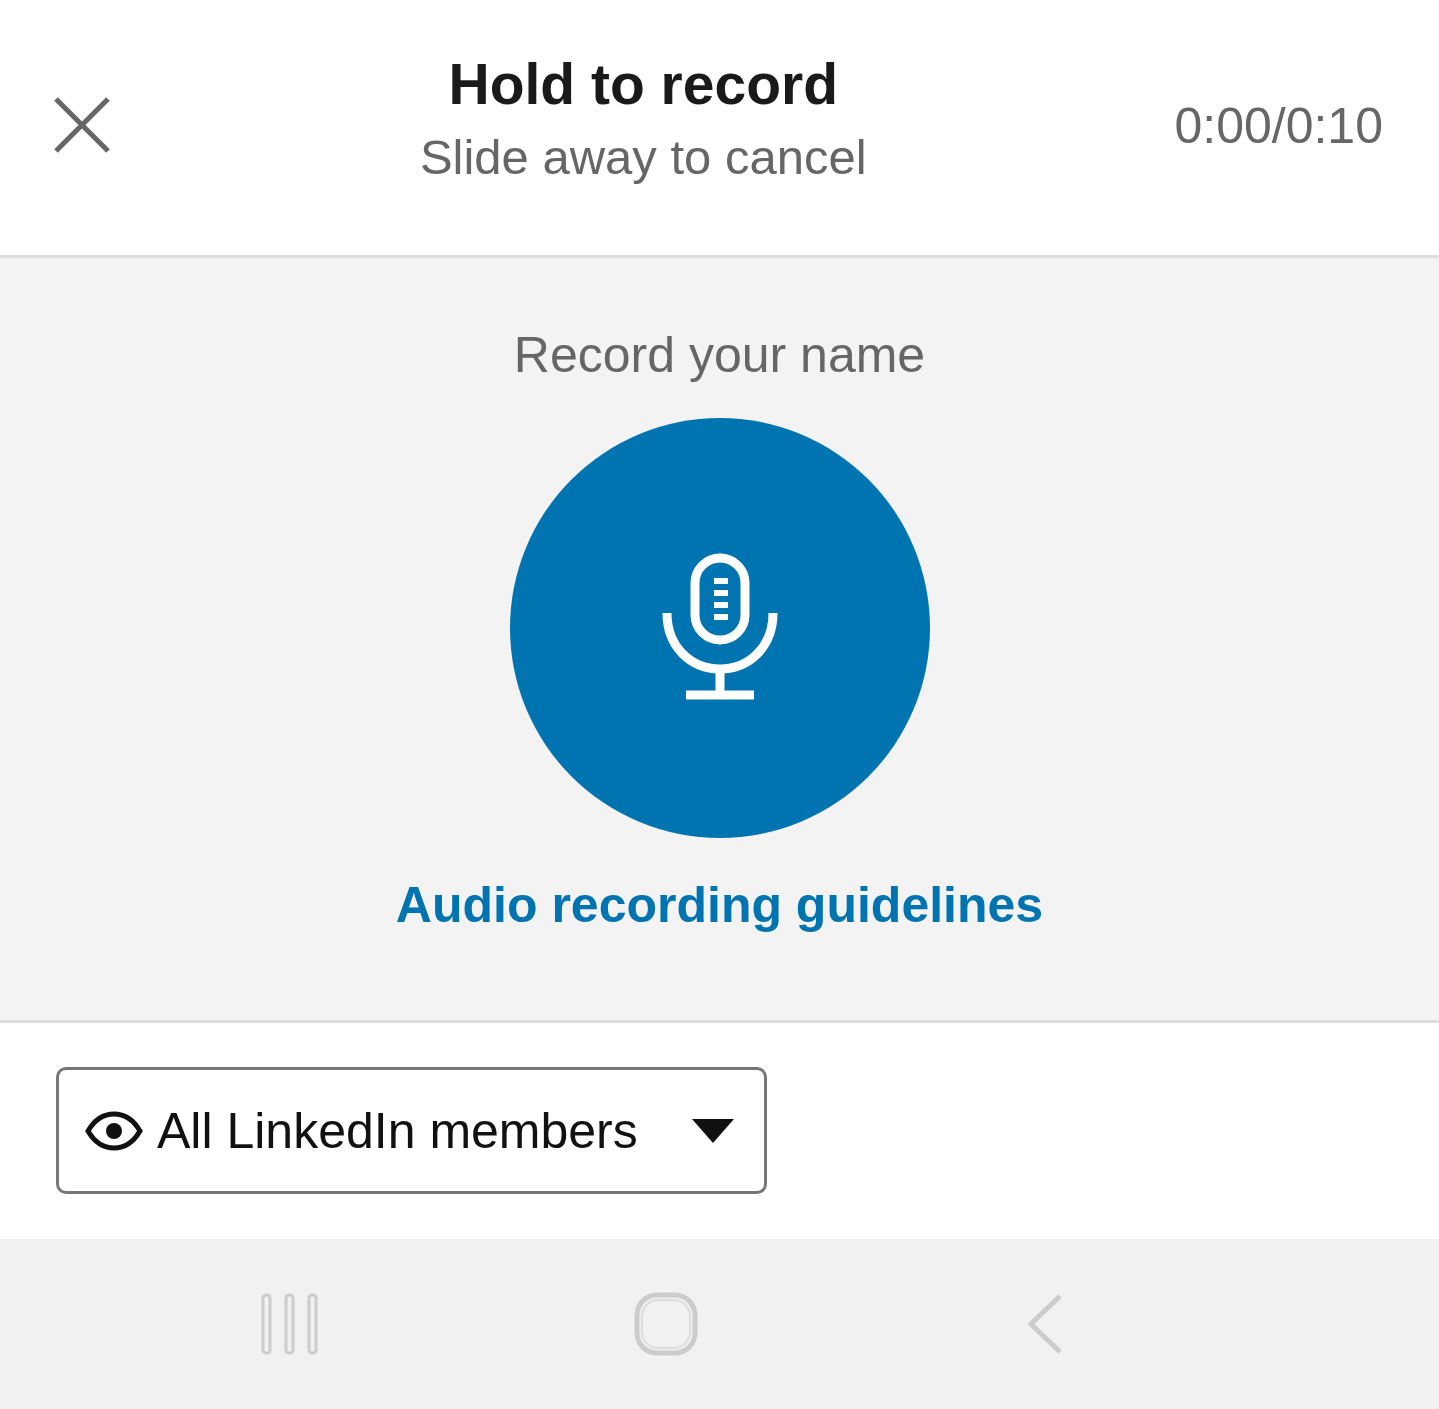 The width and height of the screenshot is (1439, 1409). What do you see at coordinates (713, 1130) in the screenshot?
I see `caret-icon` at bounding box center [713, 1130].